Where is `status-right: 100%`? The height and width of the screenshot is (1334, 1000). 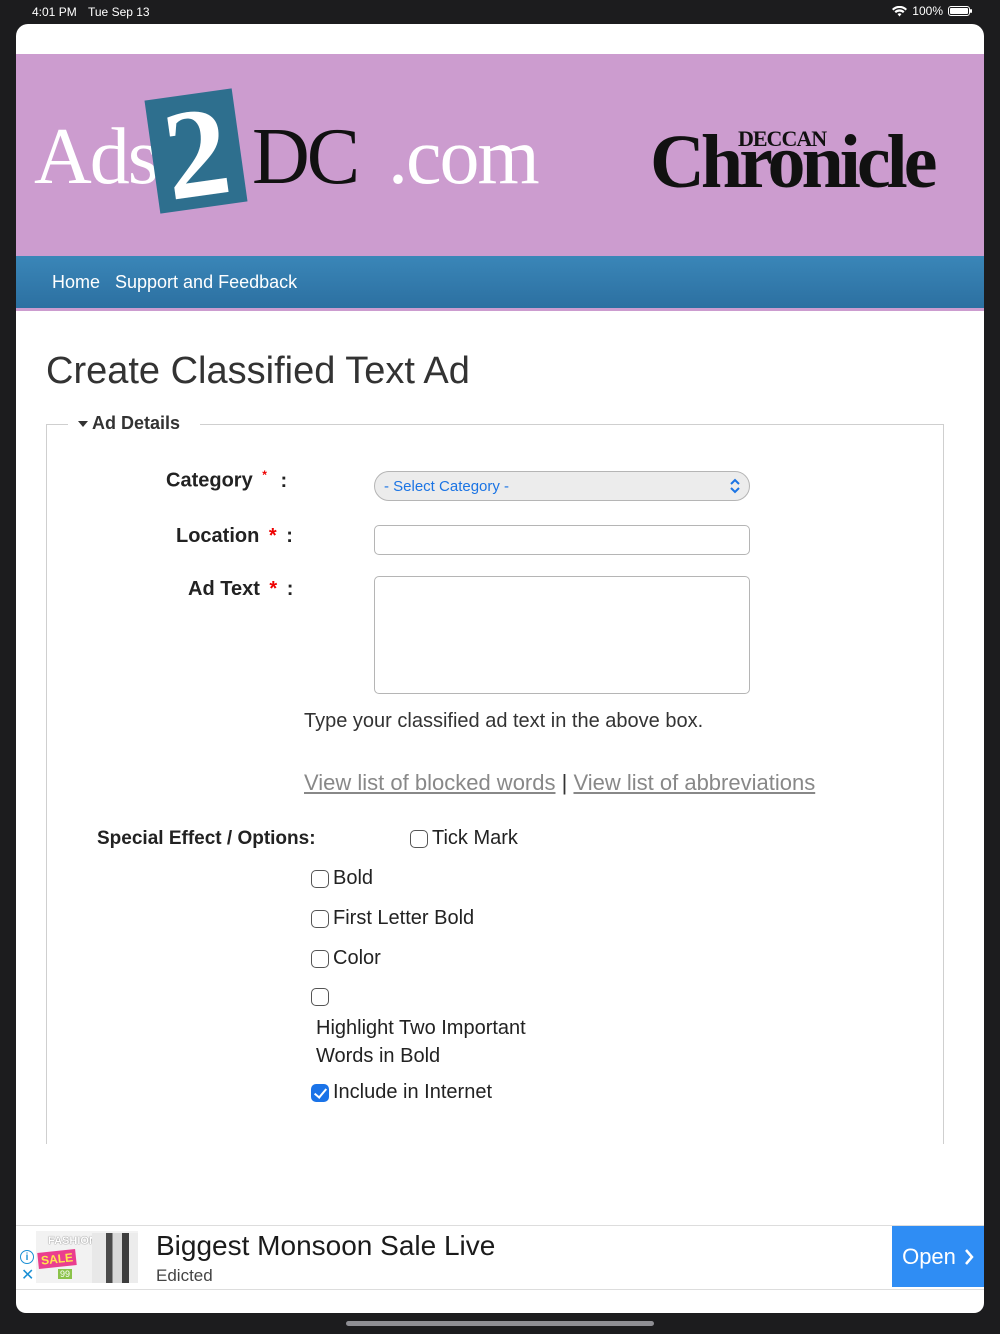
status-right: 100% is located at coordinates (932, 11).